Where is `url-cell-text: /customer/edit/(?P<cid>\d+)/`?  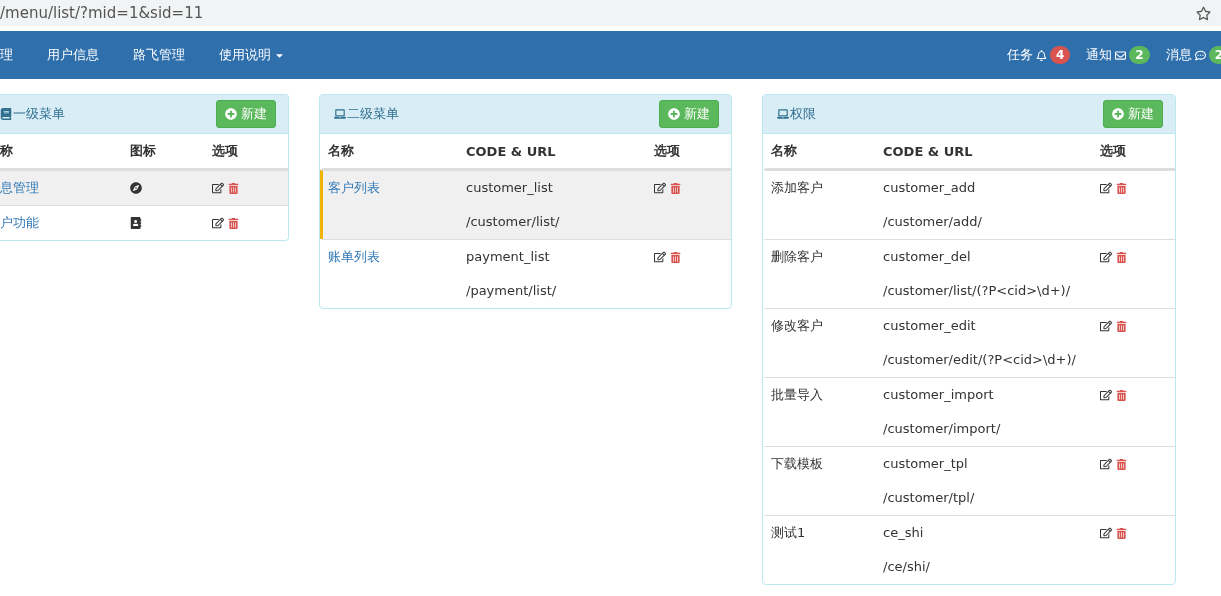
url-cell-text: /customer/edit/(?P<cid>\d+)/ is located at coordinates (980, 360).